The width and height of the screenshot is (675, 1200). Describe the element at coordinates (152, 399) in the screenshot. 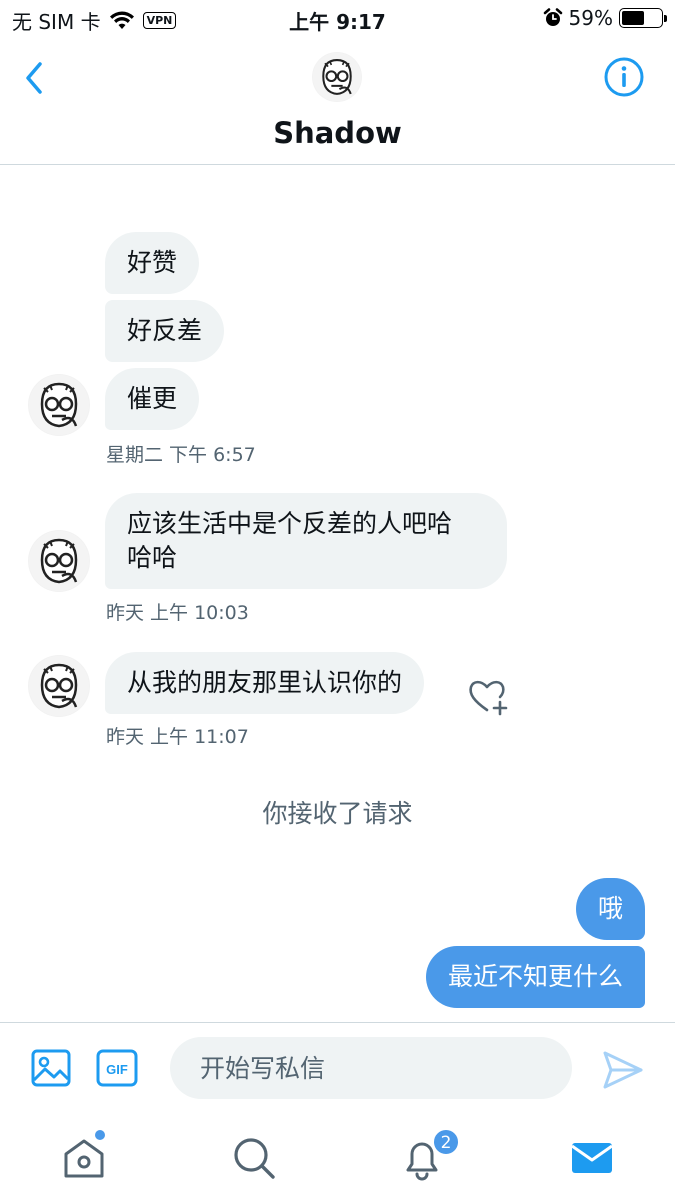

I see `message-bubble: 催更` at that location.